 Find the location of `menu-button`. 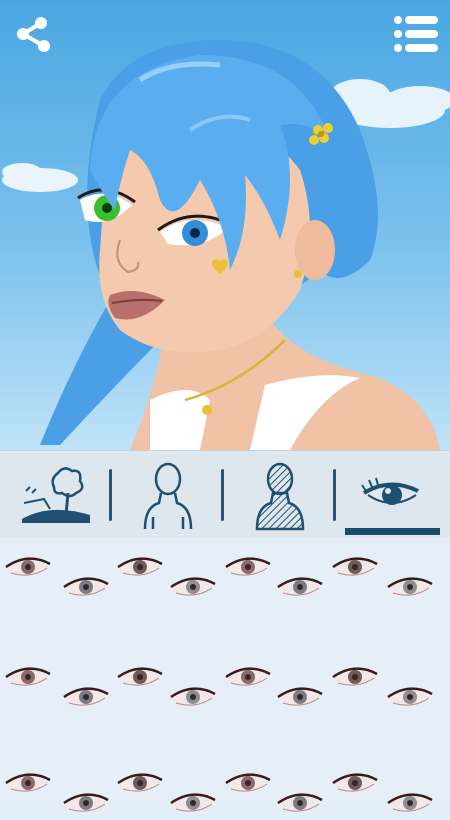

menu-button is located at coordinates (415, 37).